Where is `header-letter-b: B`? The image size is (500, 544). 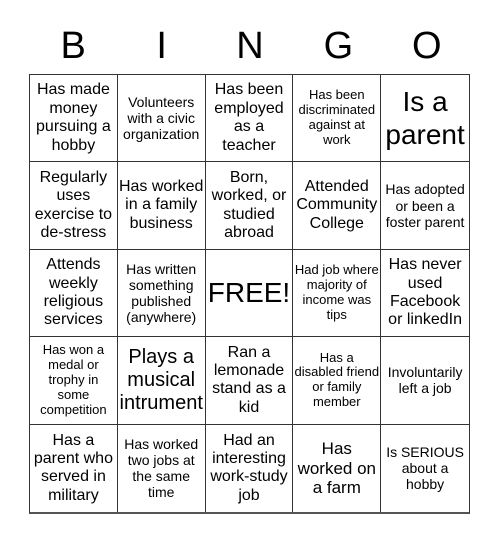 header-letter-b: B is located at coordinates (73, 46).